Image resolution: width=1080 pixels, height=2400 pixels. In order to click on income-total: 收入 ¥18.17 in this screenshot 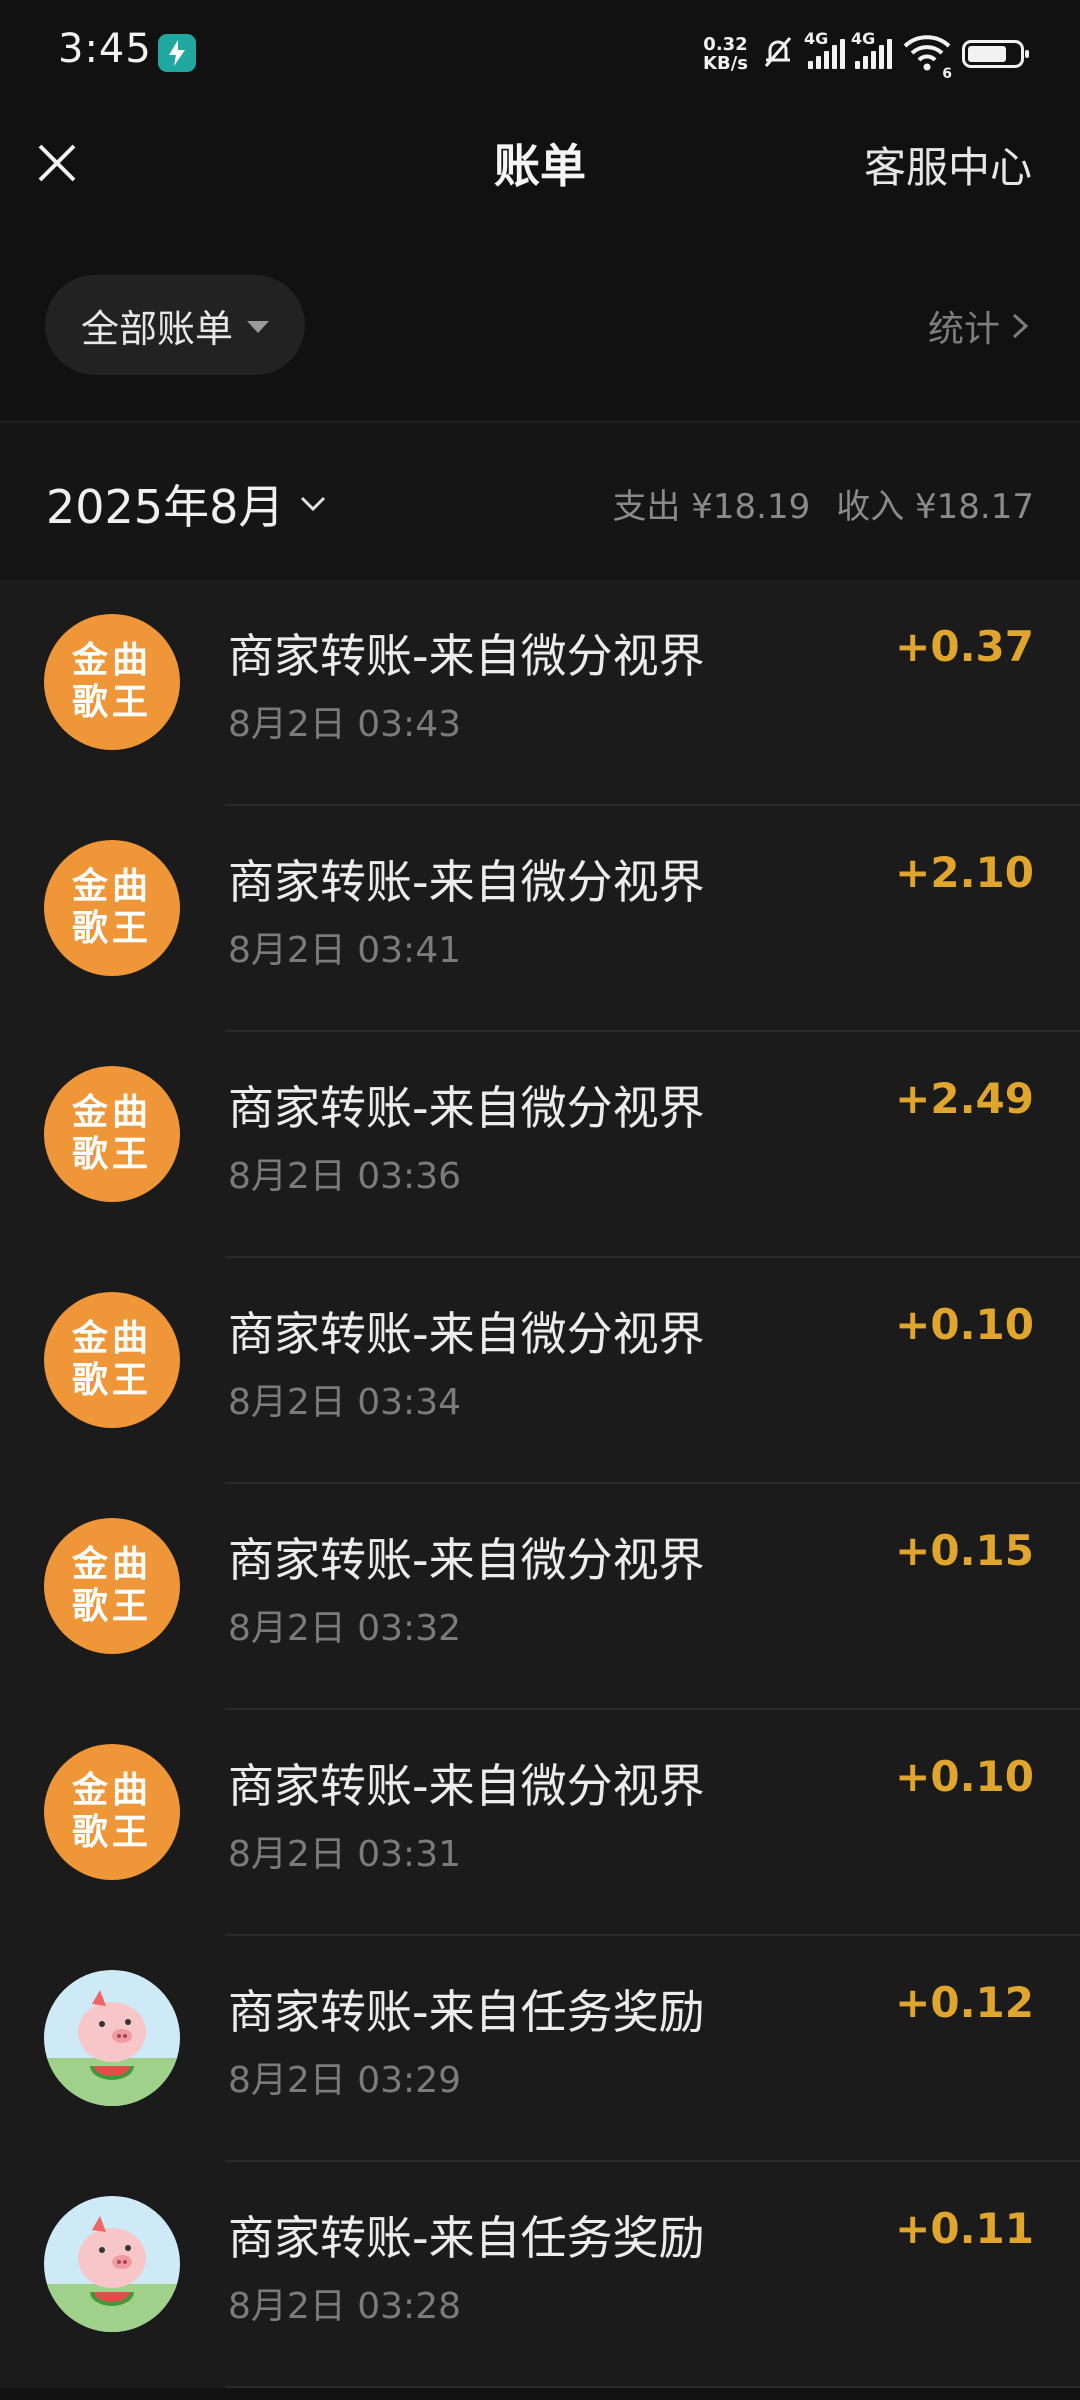, I will do `click(935, 507)`.